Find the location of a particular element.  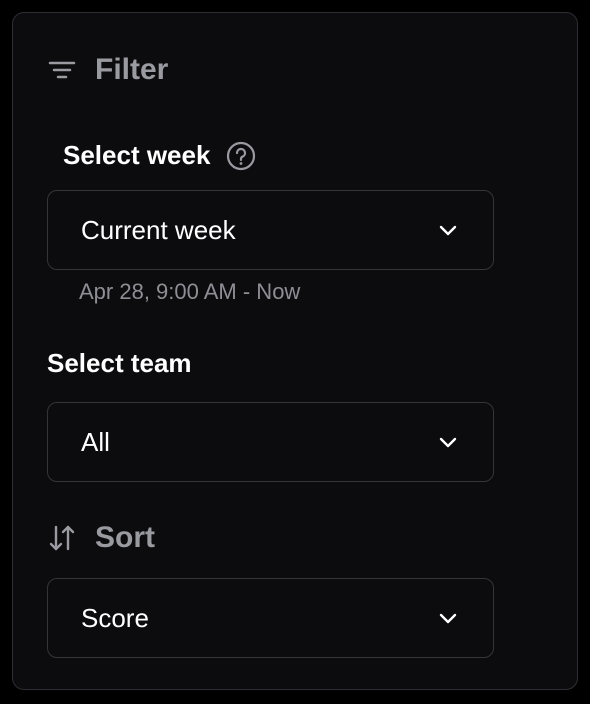

sort-arrows-icon is located at coordinates (62, 538).